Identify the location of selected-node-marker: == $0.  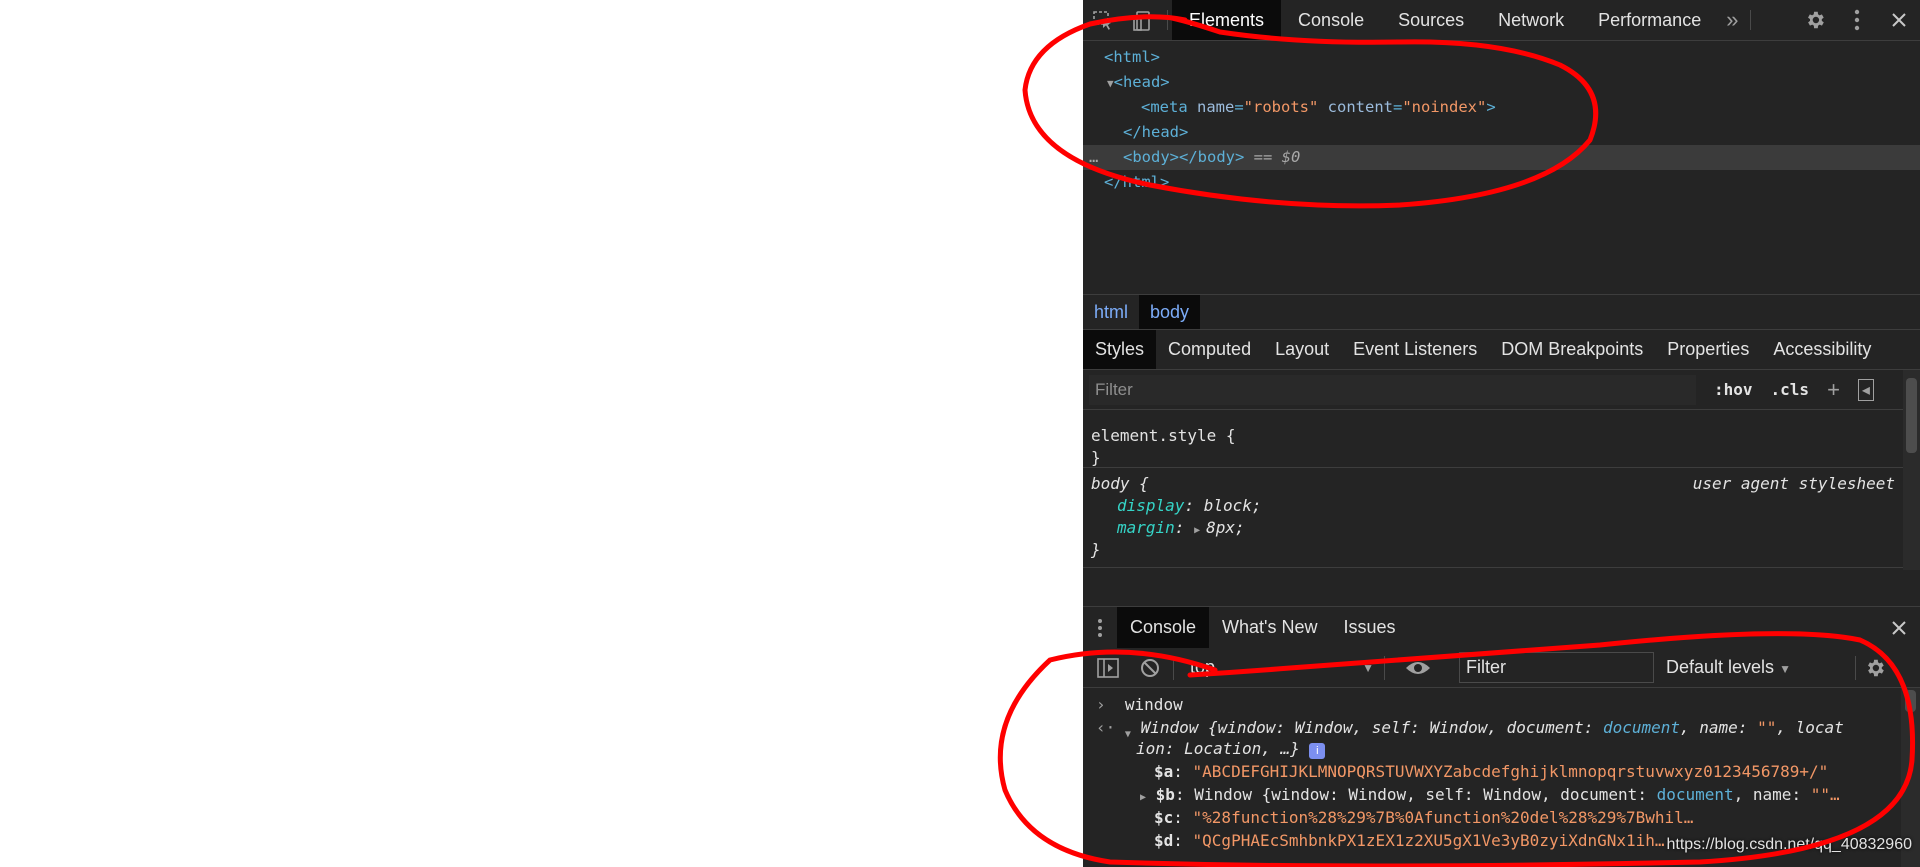
(1277, 157).